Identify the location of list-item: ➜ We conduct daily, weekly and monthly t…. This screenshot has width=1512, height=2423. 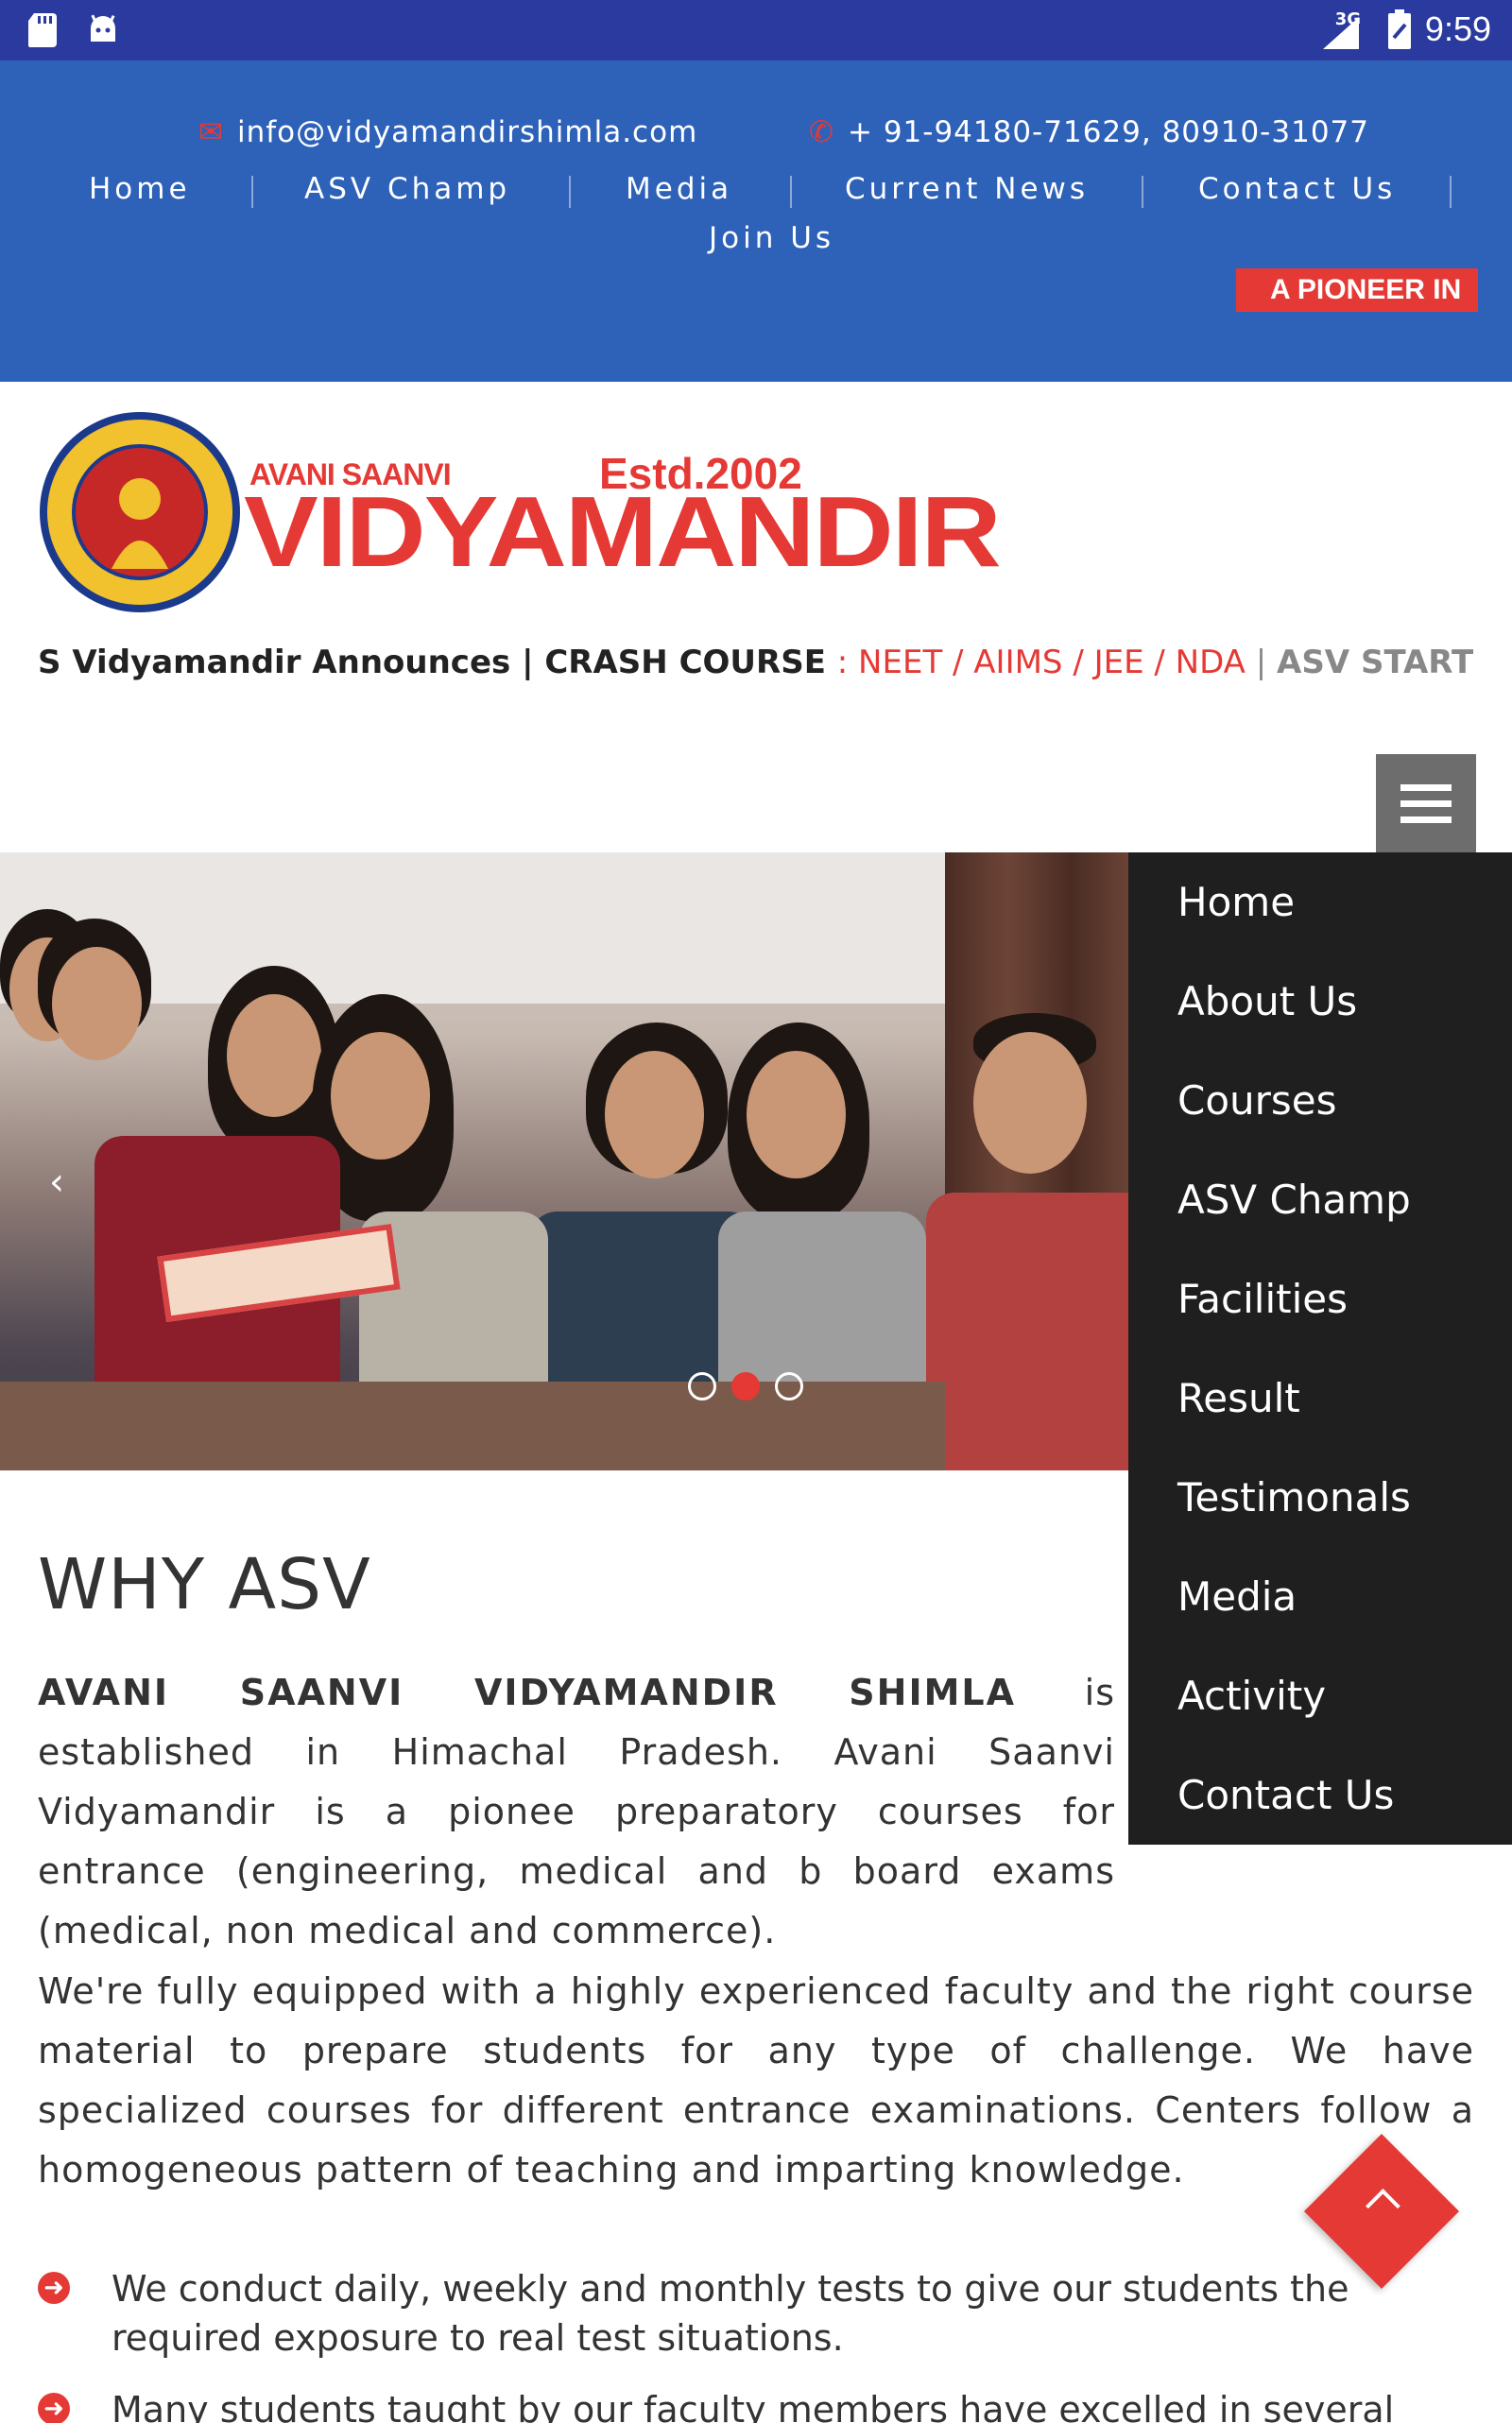
(718, 2316).